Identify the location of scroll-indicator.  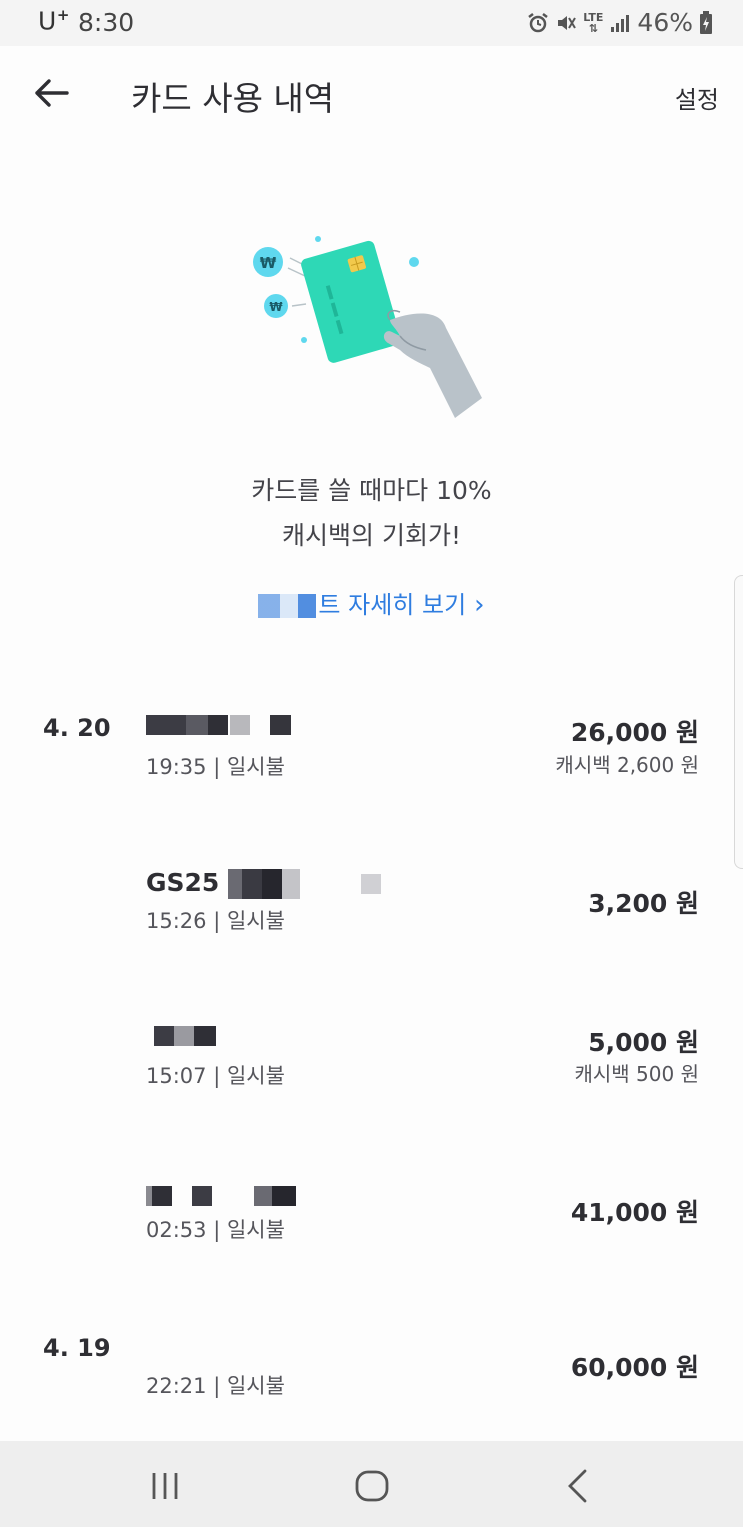
(738, 722).